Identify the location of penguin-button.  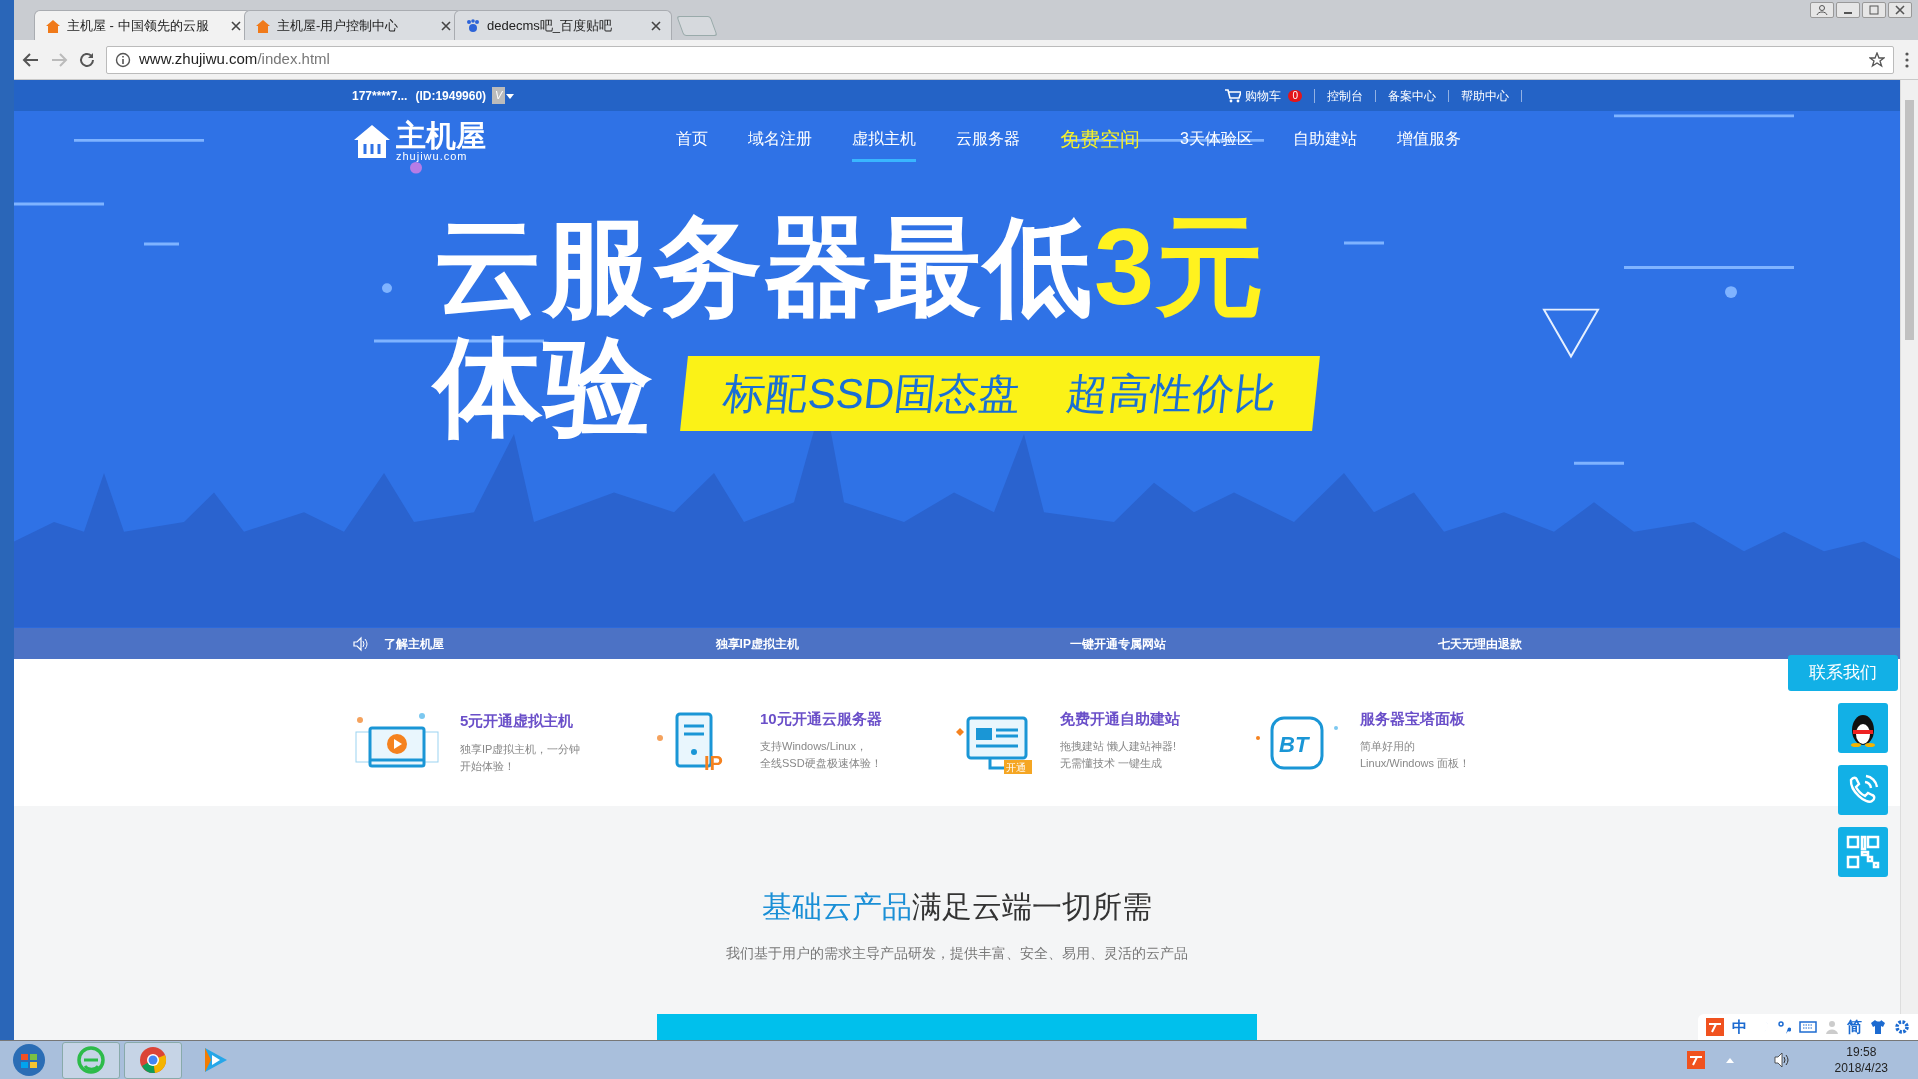
(1863, 728).